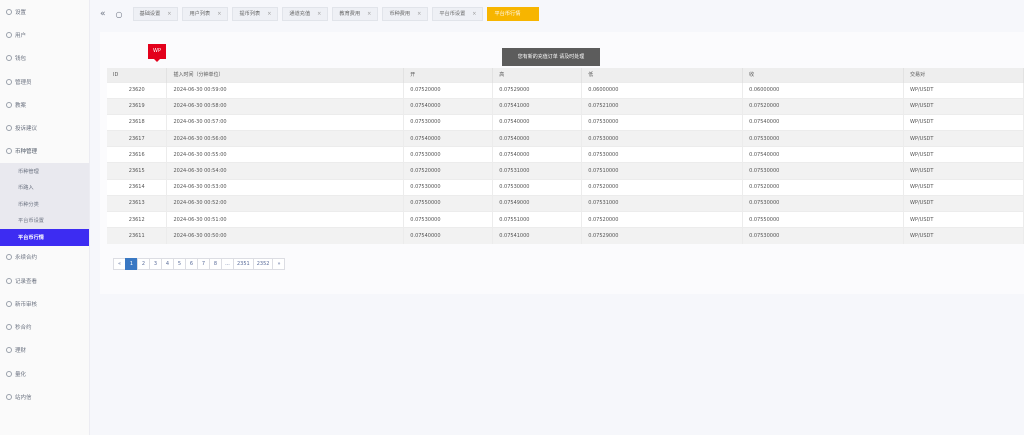 The height and width of the screenshot is (435, 1024). What do you see at coordinates (21, 59) in the screenshot?
I see `sidebar-item-label: 钱包` at bounding box center [21, 59].